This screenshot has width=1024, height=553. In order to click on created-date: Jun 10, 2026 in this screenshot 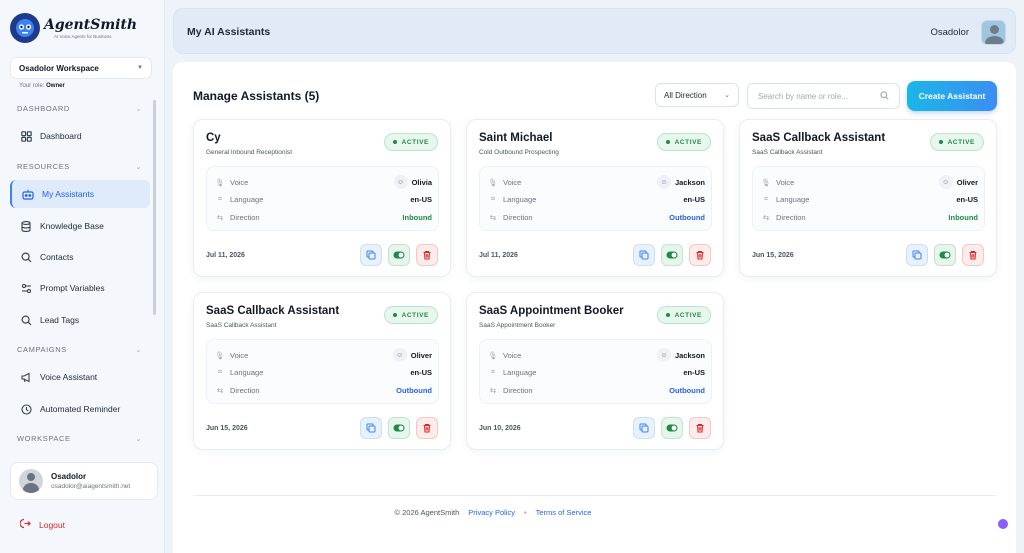, I will do `click(500, 428)`.